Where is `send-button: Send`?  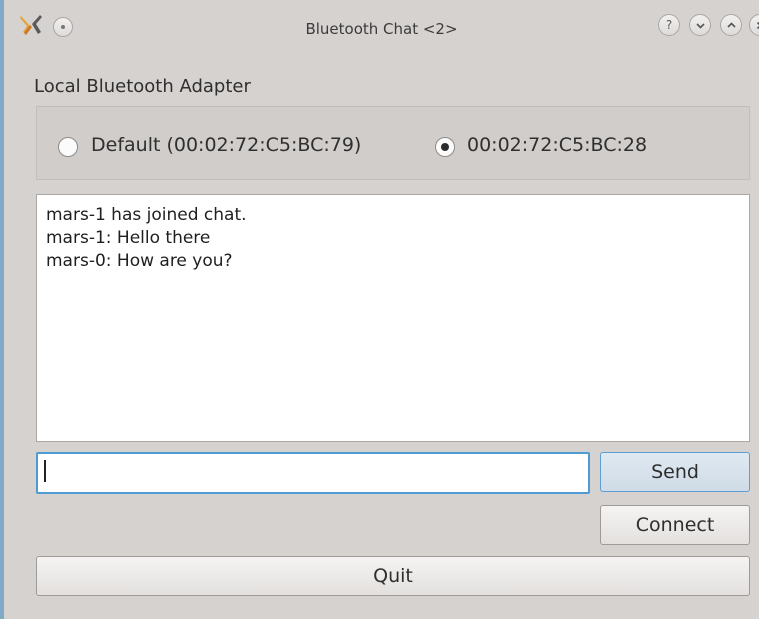 send-button: Send is located at coordinates (675, 472).